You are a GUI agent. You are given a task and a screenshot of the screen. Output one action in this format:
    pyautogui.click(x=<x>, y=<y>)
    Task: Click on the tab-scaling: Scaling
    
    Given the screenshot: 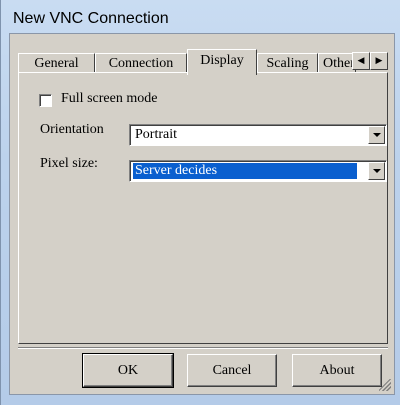 What is the action you would take?
    pyautogui.click(x=287, y=63)
    